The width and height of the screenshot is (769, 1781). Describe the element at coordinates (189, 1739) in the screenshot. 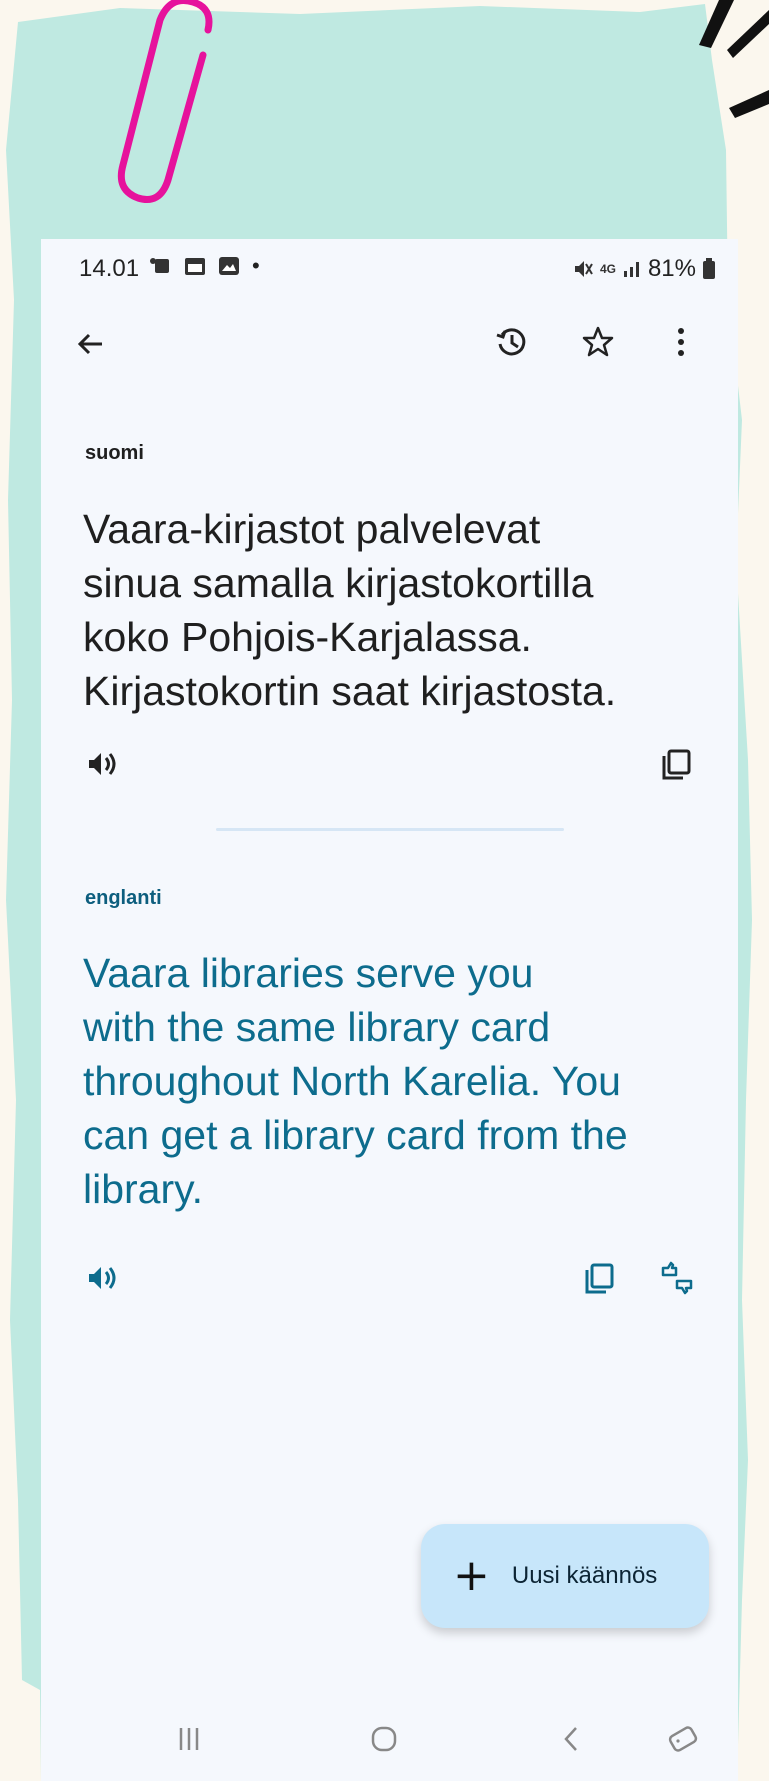

I see `recent-apps-icon` at that location.